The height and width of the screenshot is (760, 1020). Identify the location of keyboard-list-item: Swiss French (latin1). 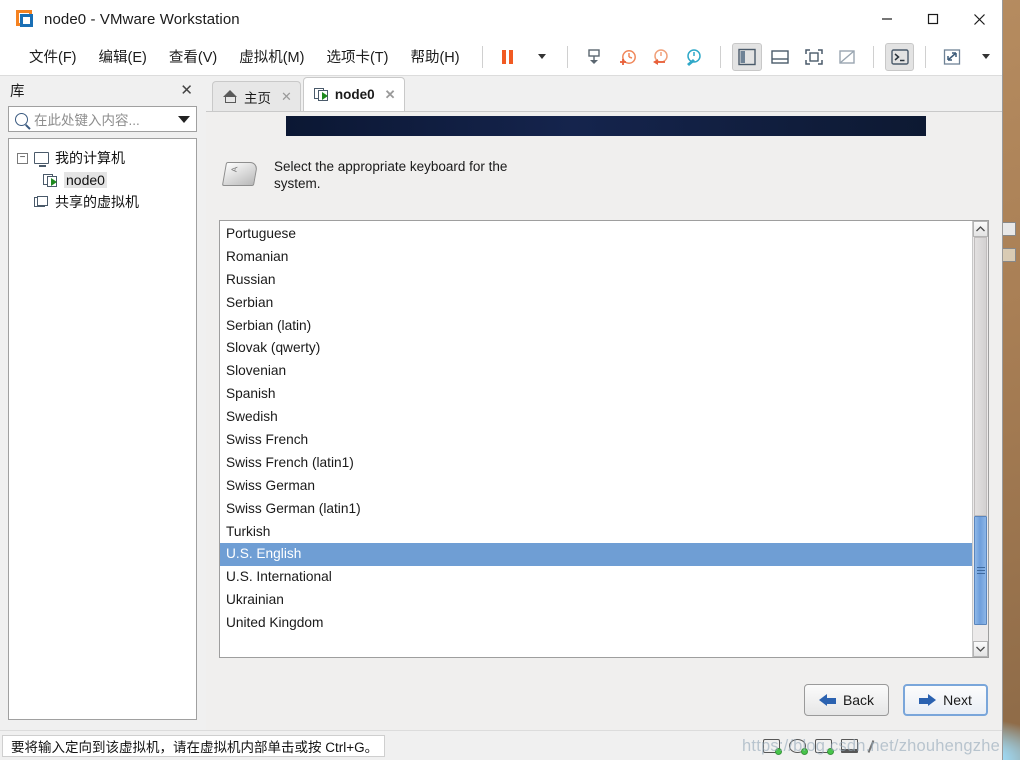
(596, 463).